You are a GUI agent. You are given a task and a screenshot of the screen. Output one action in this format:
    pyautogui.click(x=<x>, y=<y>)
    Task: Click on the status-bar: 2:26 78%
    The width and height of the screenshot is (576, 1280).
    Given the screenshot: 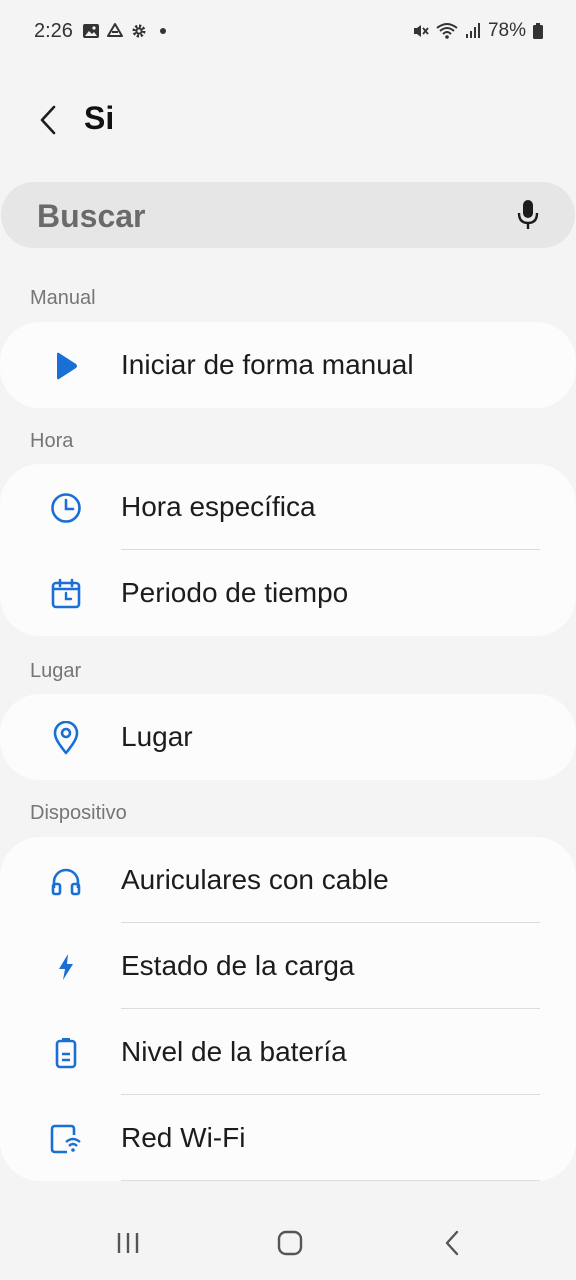 What is the action you would take?
    pyautogui.click(x=288, y=32)
    